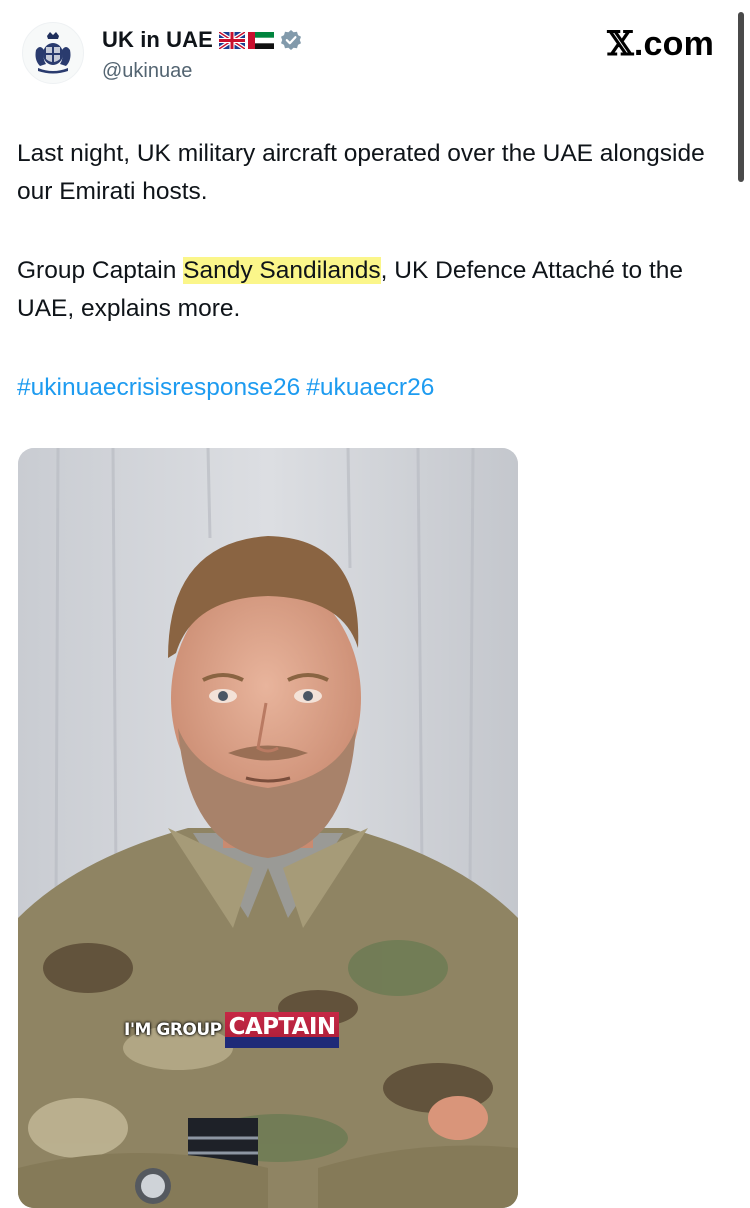 The image size is (750, 1208). Describe the element at coordinates (173, 1030) in the screenshot. I see `caption-lead-text: I'M GROUP` at that location.